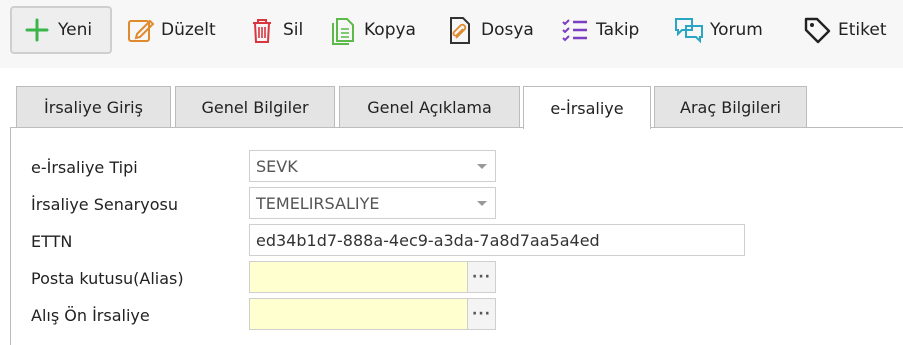 The width and height of the screenshot is (903, 345). Describe the element at coordinates (90, 315) in the screenshot. I see `alis-on-irsaliye-label: Alış Ön İrsaliye` at that location.